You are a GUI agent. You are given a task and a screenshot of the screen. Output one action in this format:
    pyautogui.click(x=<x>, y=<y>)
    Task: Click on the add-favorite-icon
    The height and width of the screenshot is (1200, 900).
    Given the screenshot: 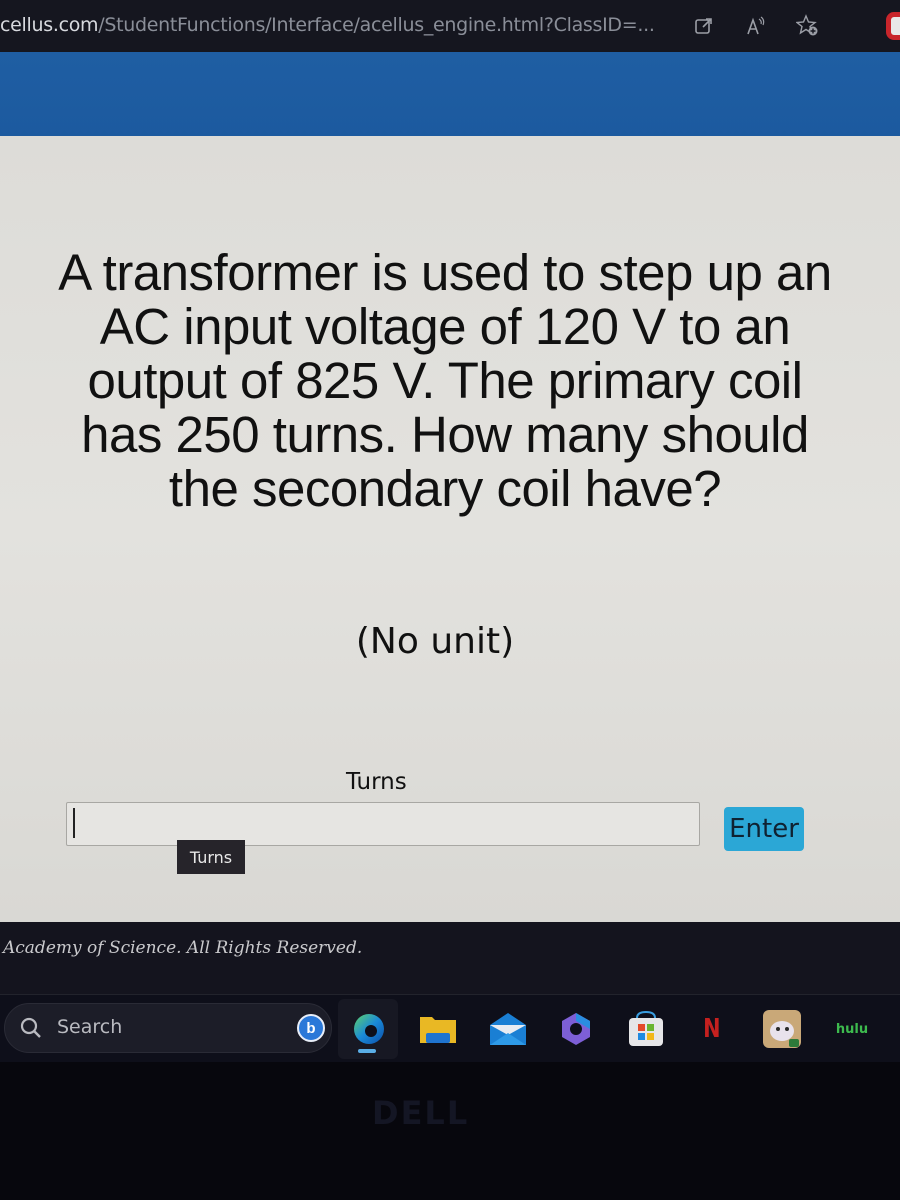 What is the action you would take?
    pyautogui.click(x=808, y=26)
    